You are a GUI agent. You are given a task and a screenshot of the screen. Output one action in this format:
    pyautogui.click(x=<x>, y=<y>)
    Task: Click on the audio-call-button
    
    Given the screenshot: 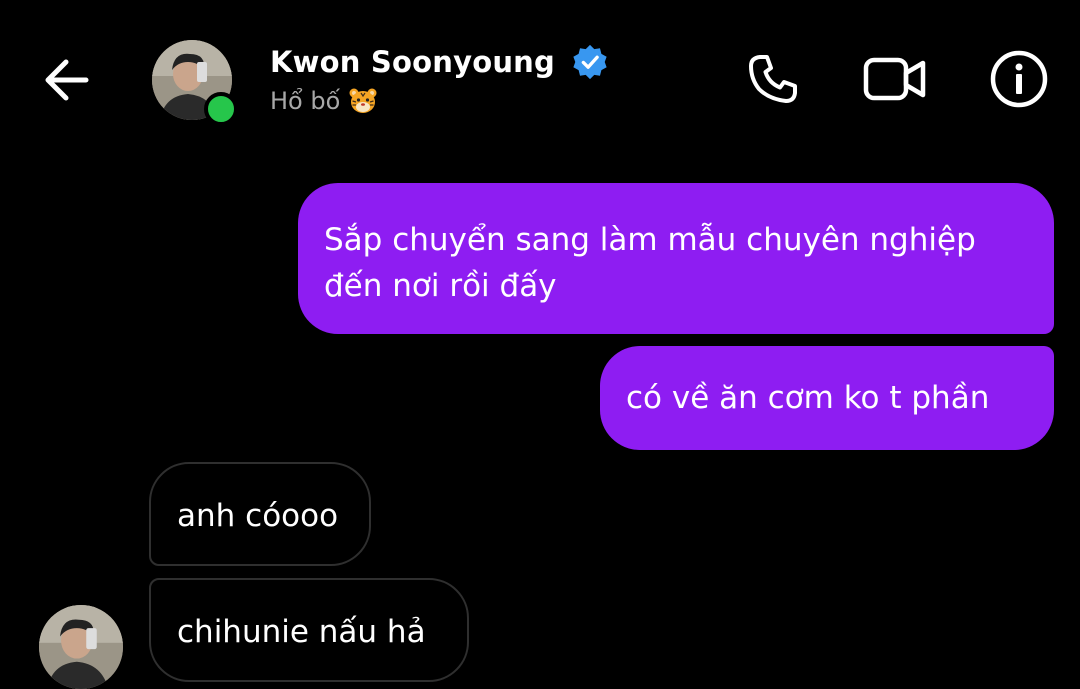 What is the action you would take?
    pyautogui.click(x=773, y=79)
    